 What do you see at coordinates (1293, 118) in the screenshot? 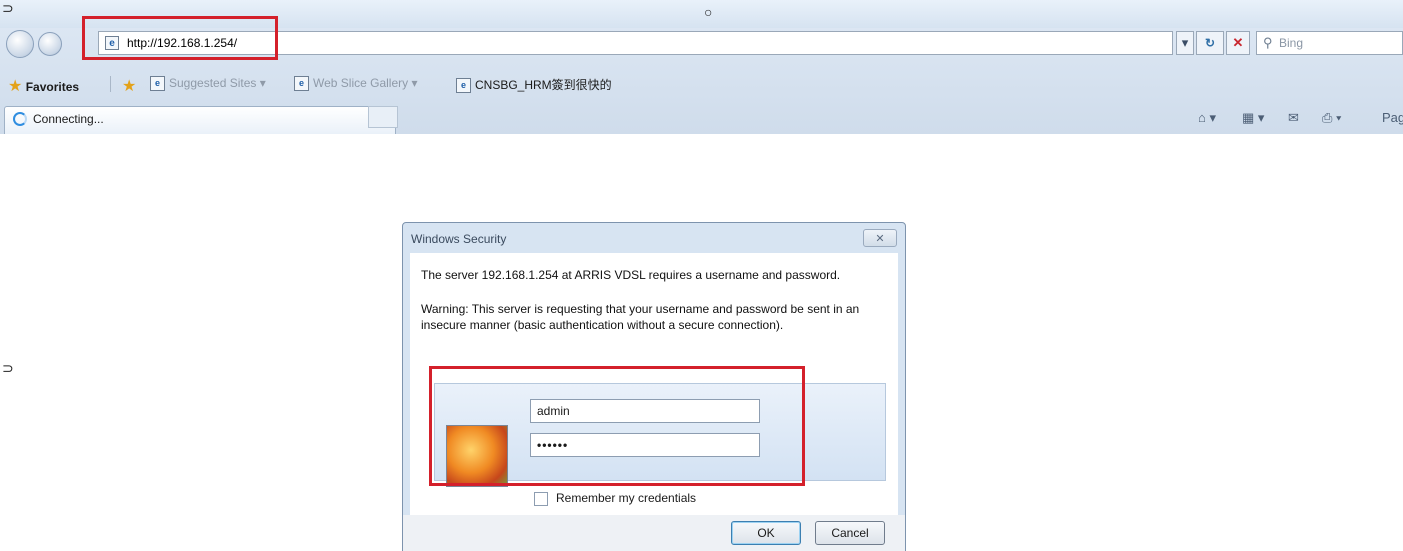
I see `mail-icon: ✉` at bounding box center [1293, 118].